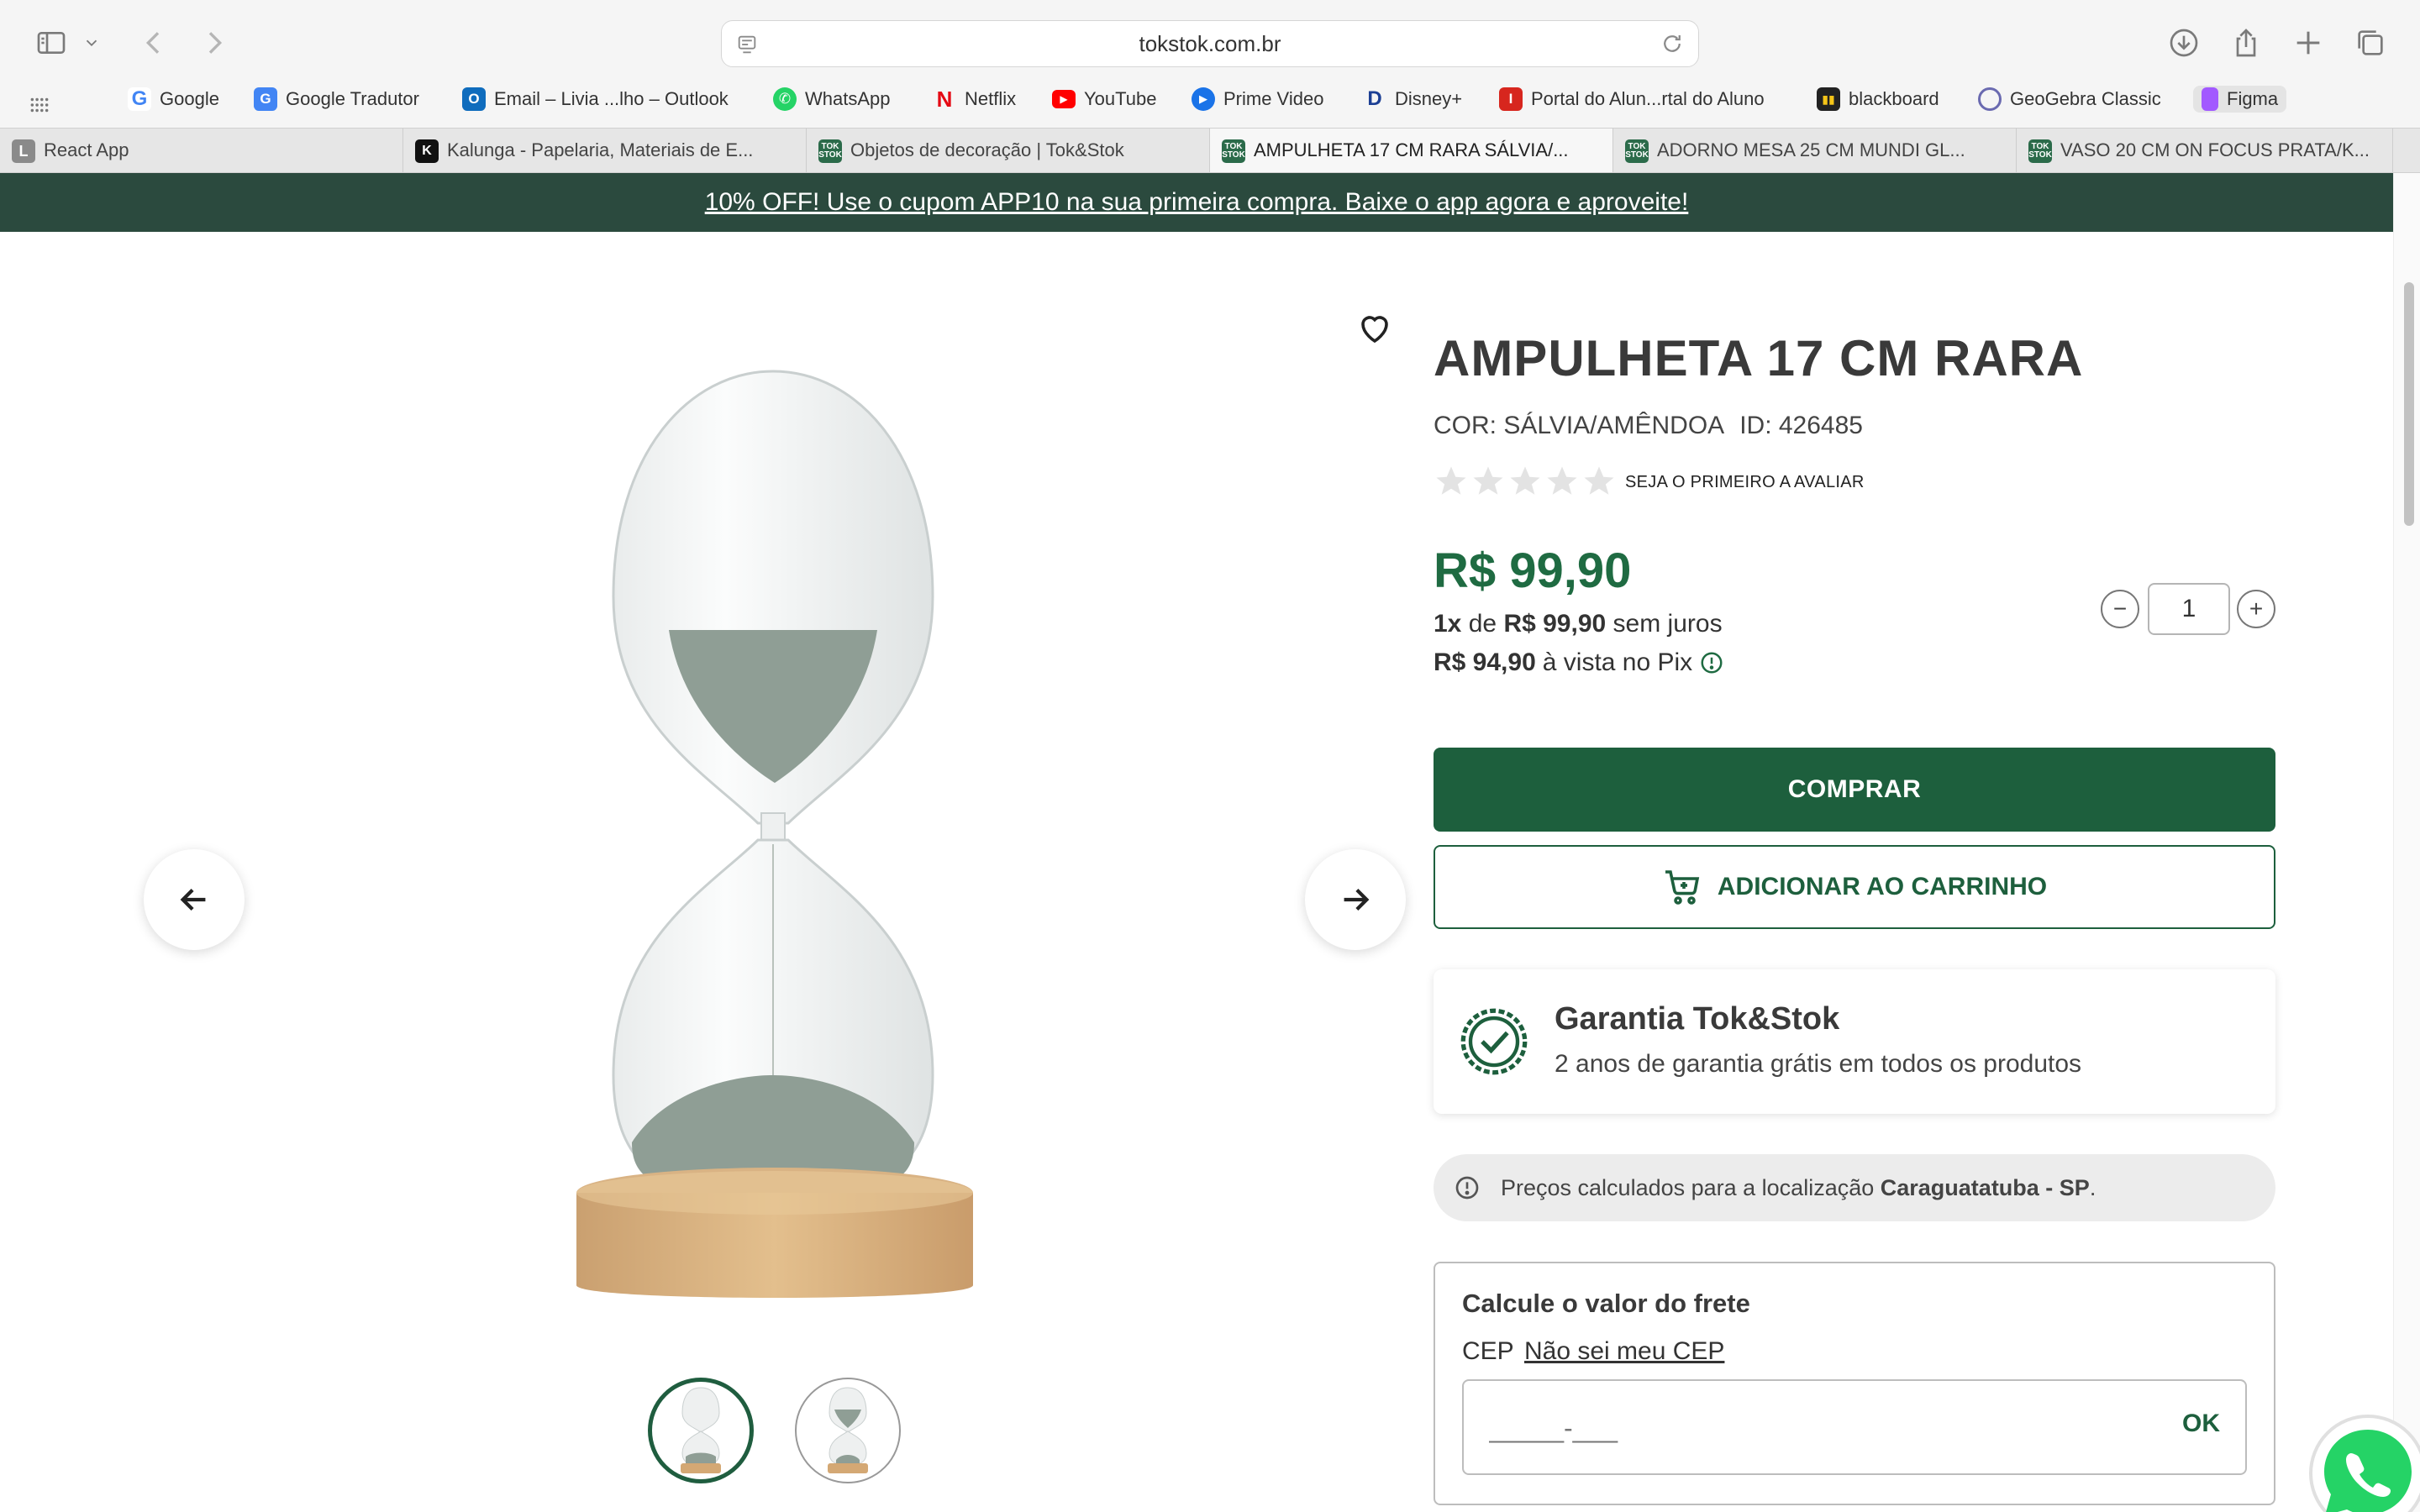 This screenshot has height=1512, width=2420. What do you see at coordinates (195, 899) in the screenshot?
I see `image-prev-button` at bounding box center [195, 899].